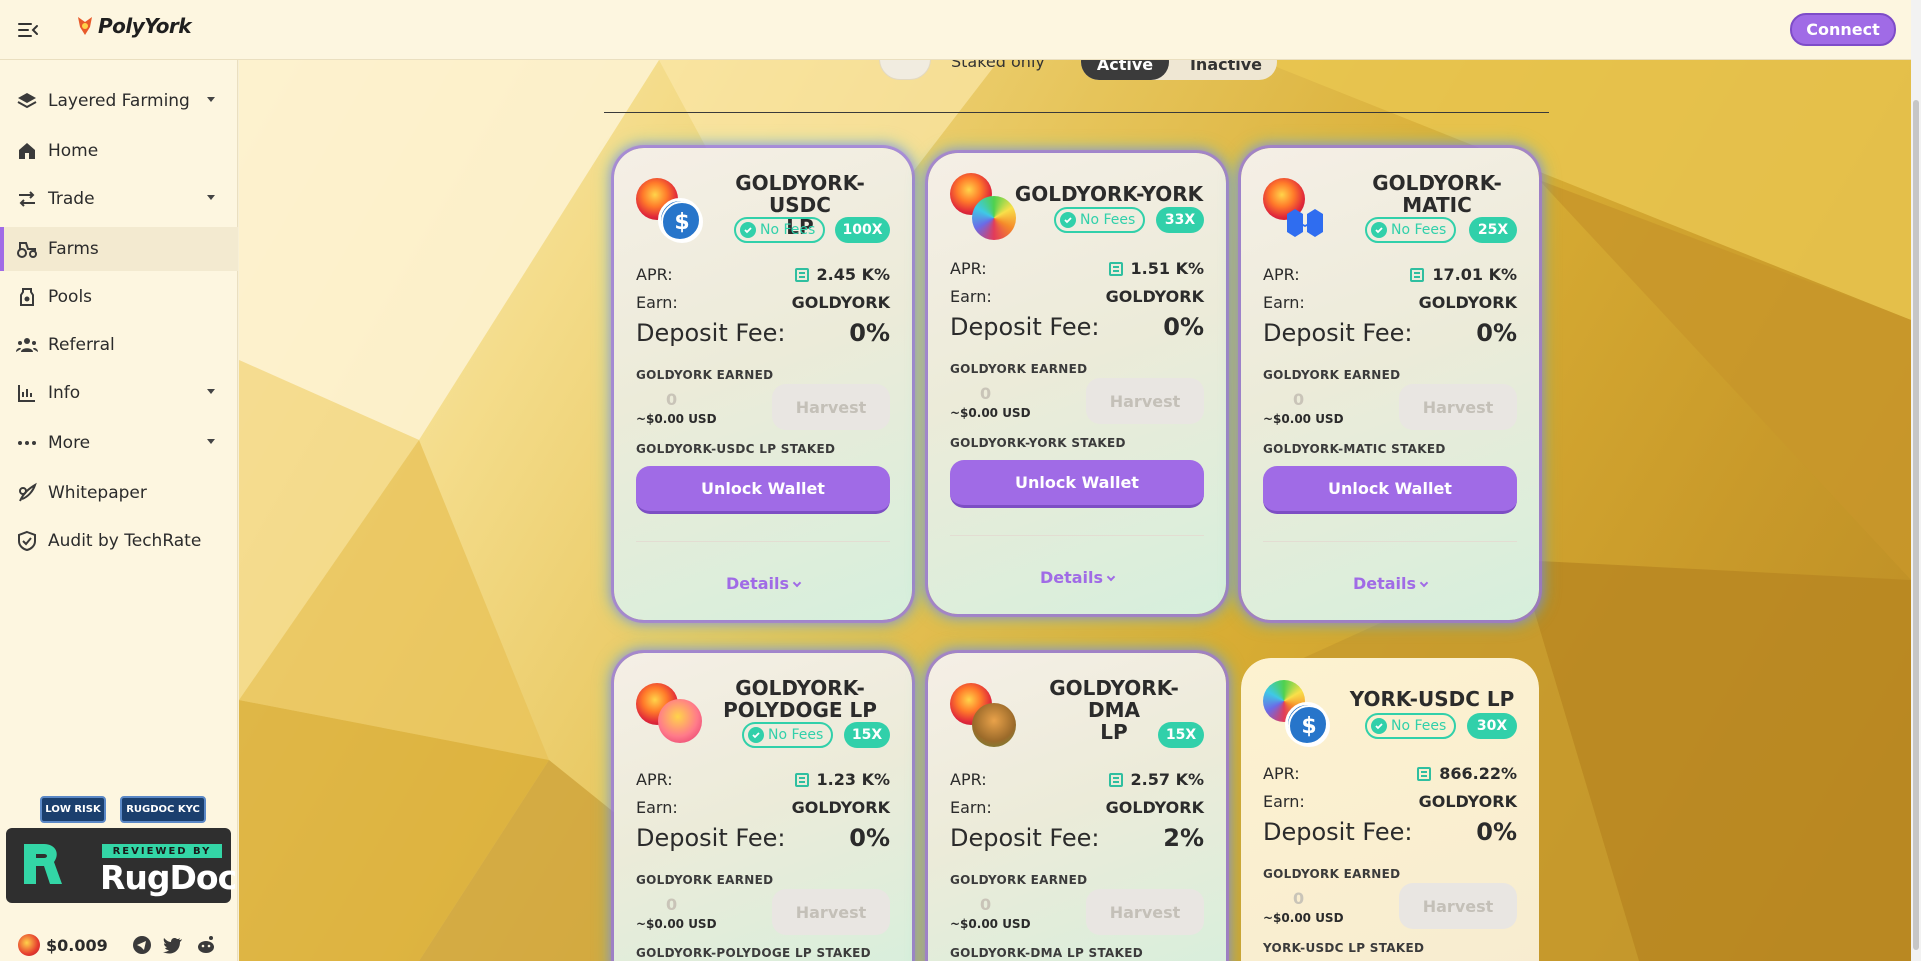 The image size is (1921, 961). I want to click on dma-token-icon, so click(994, 725).